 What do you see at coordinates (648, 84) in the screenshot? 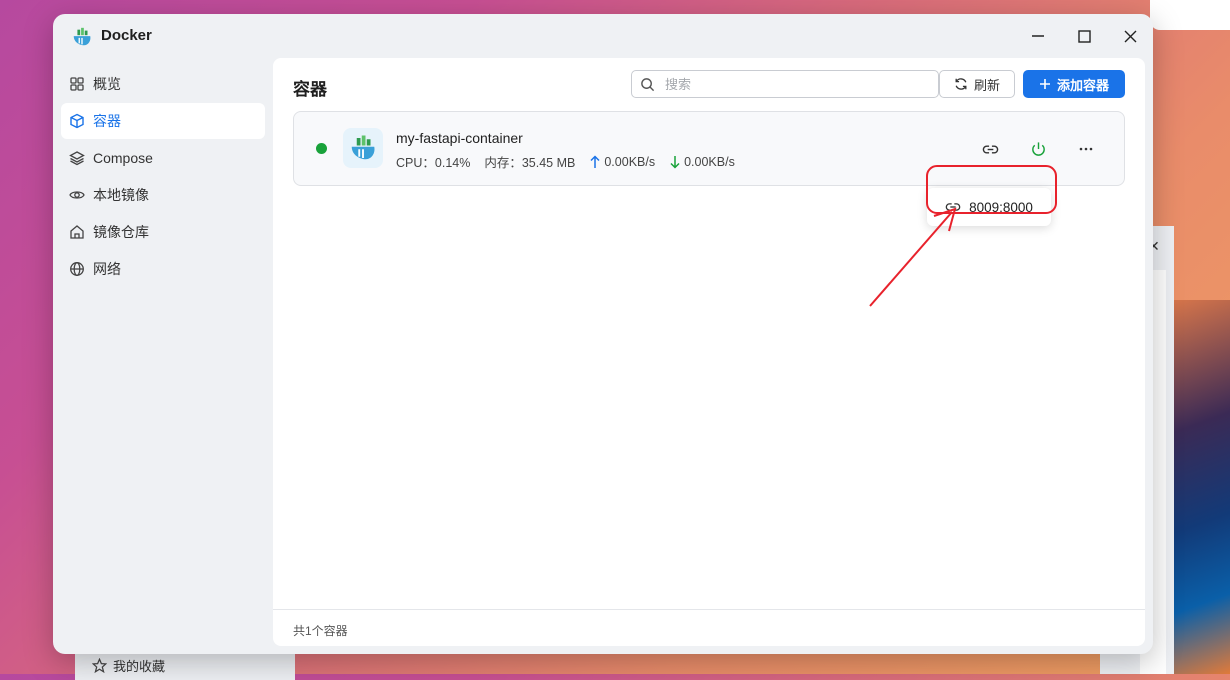
I see `search-icon` at bounding box center [648, 84].